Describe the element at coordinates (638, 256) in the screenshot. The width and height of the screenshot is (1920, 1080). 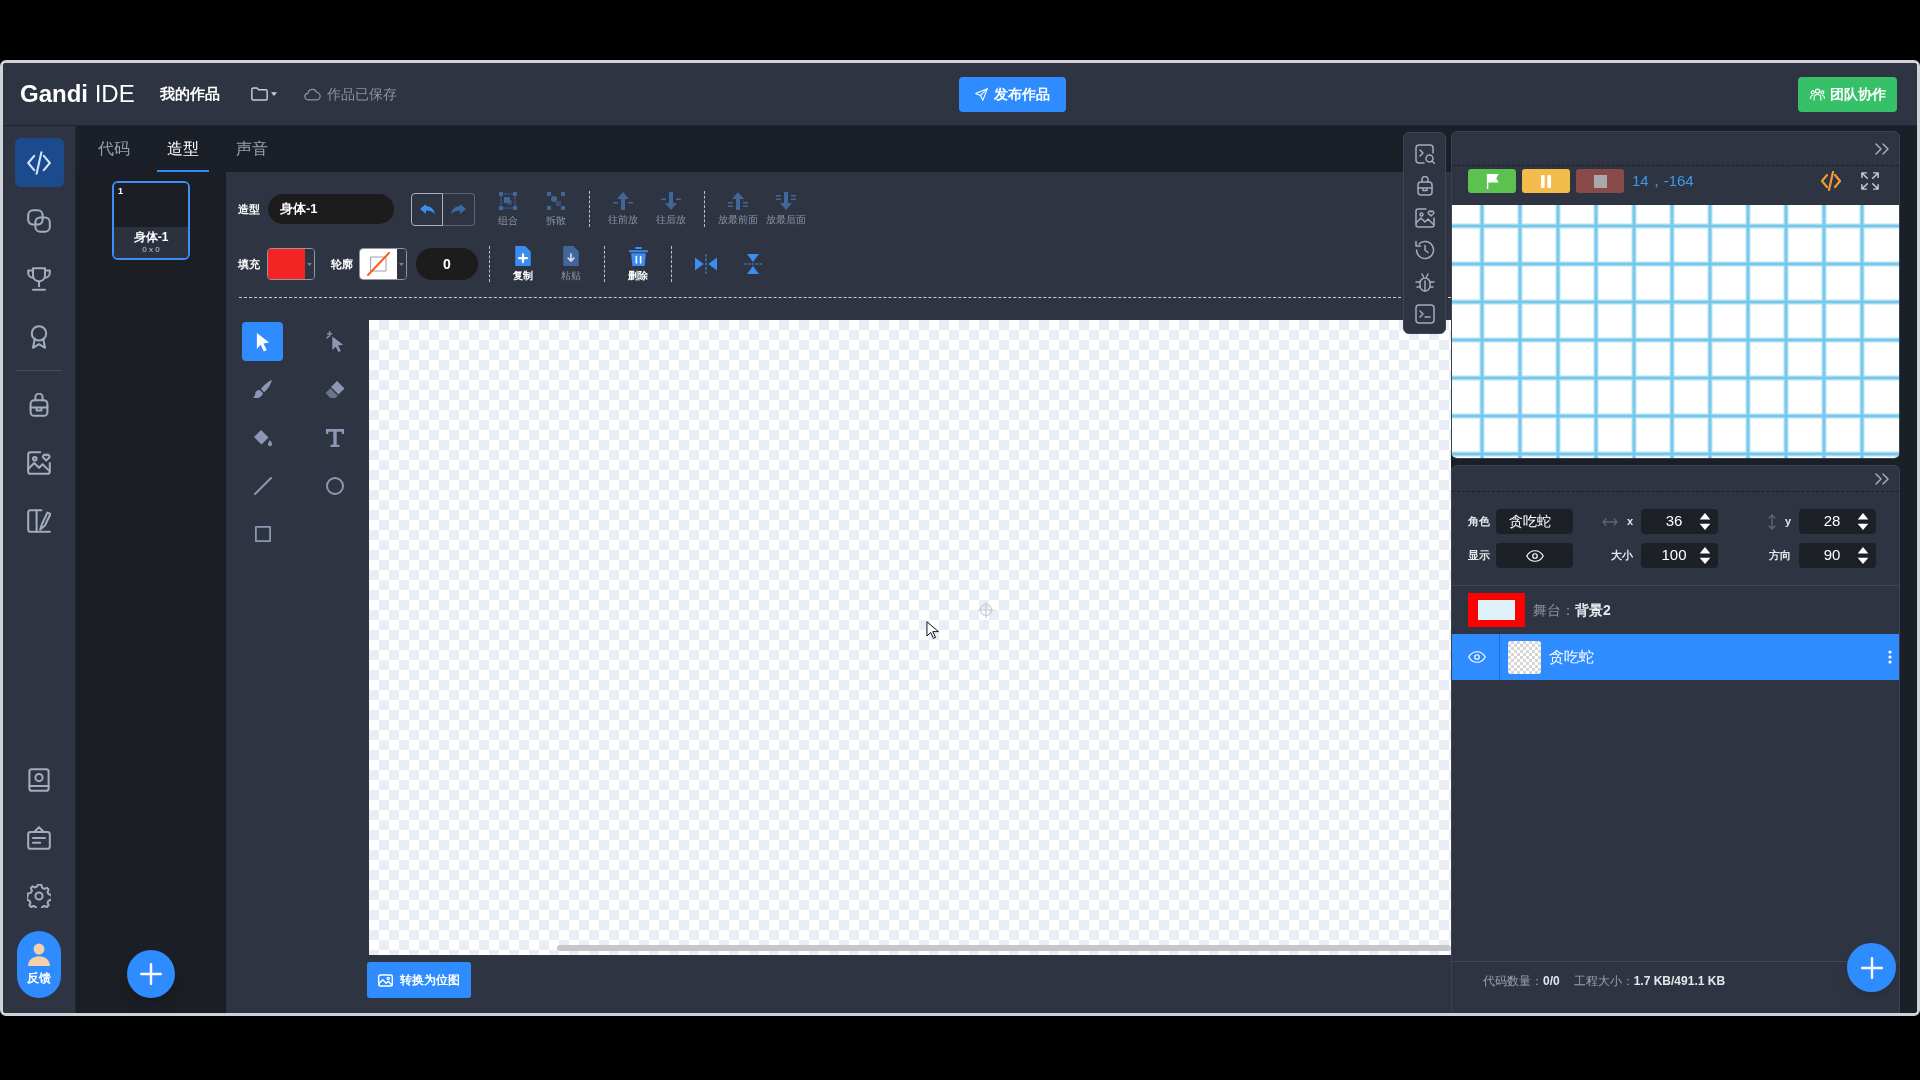
I see `trash-icon` at that location.